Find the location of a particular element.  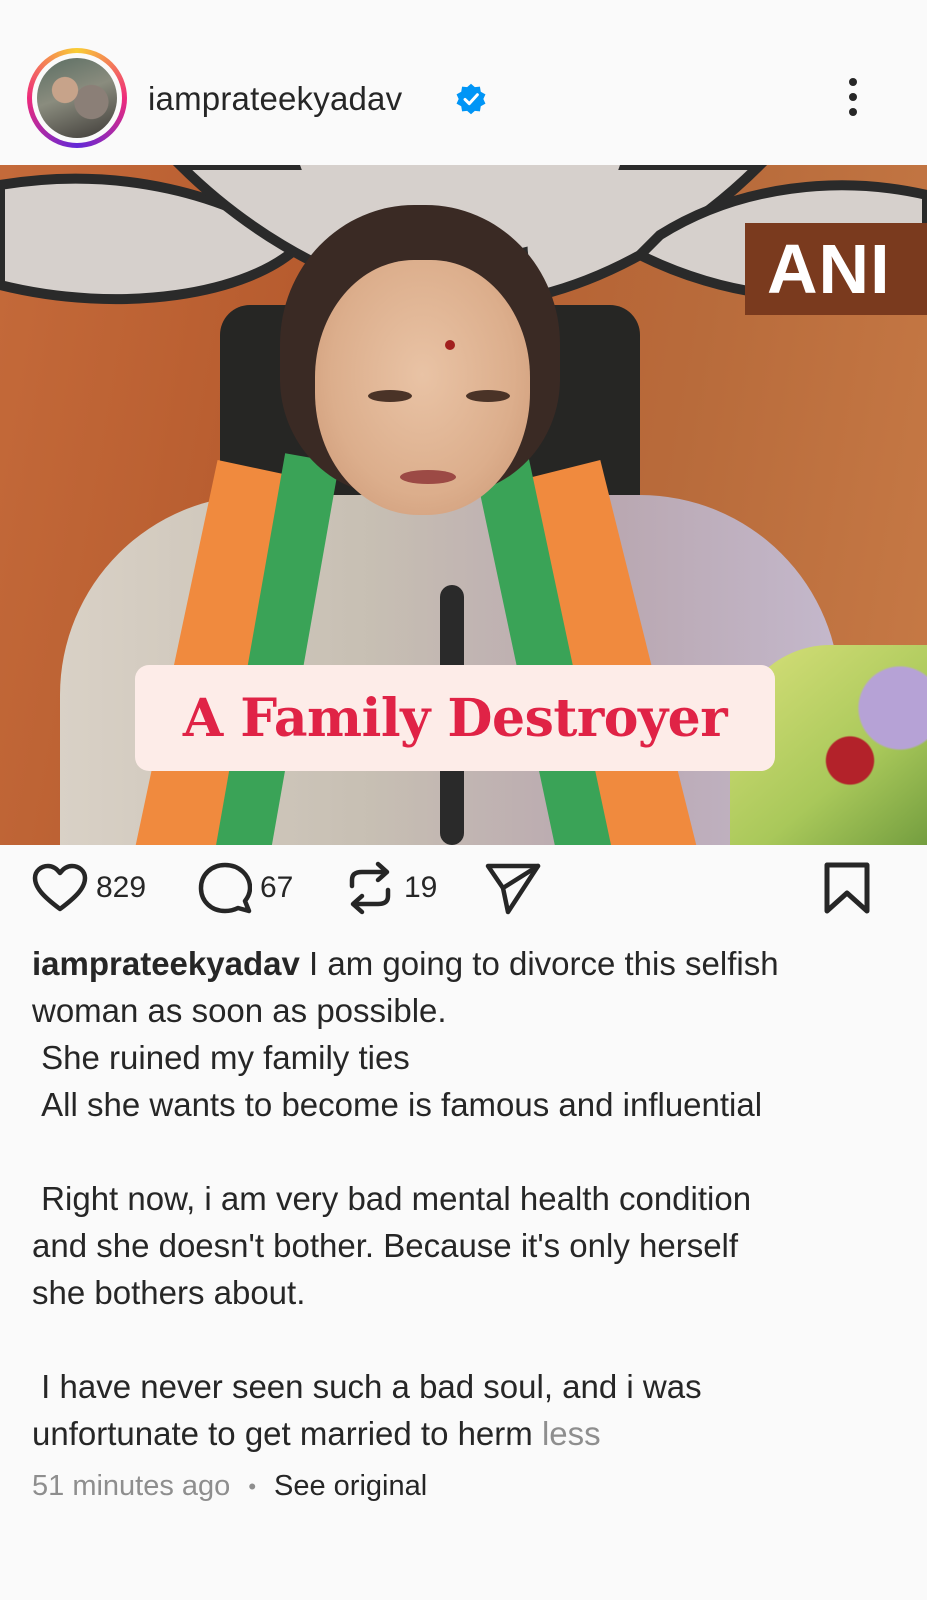

action-bar: 829 67 19 is located at coordinates (463, 887).